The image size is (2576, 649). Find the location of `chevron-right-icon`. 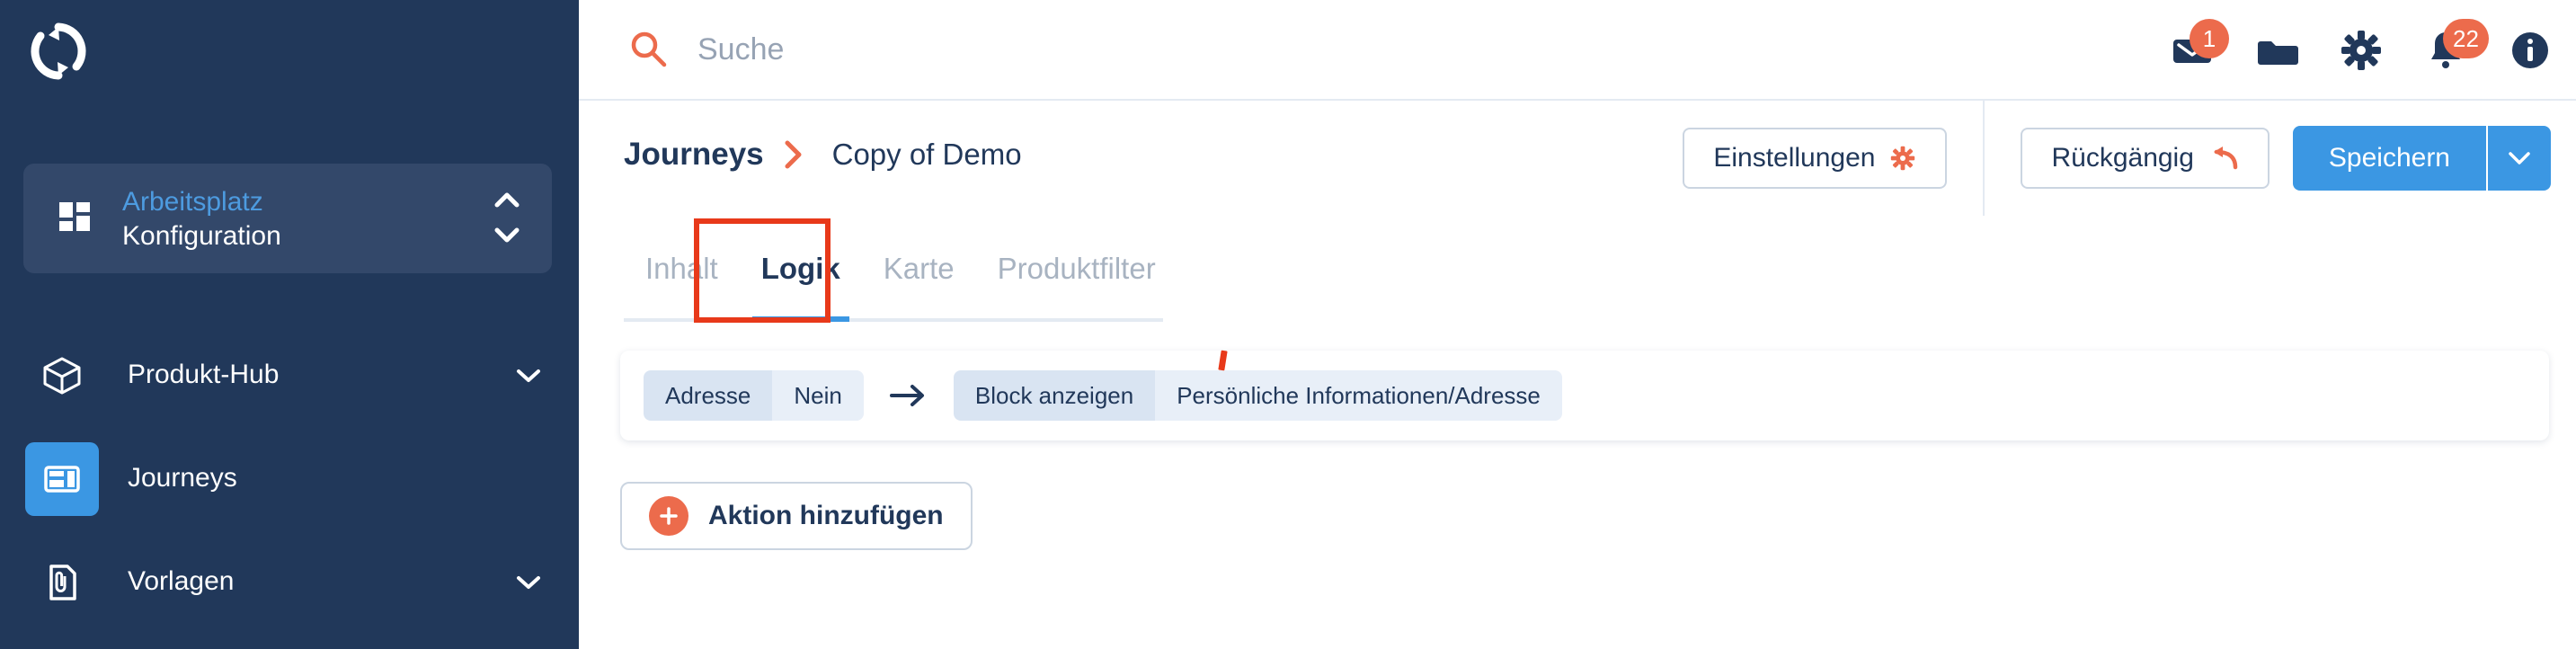

chevron-right-icon is located at coordinates (794, 154).